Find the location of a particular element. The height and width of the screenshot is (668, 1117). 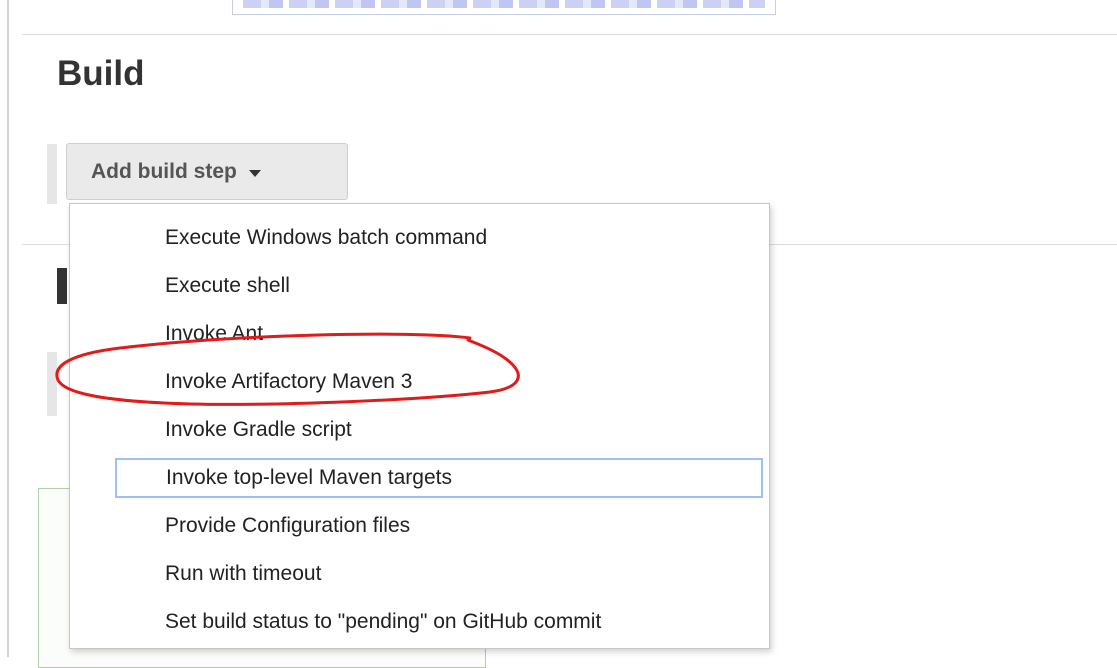

menu-item-invoke-top-level-maven-targets: Invoke top-level Maven targets is located at coordinates (439, 478).